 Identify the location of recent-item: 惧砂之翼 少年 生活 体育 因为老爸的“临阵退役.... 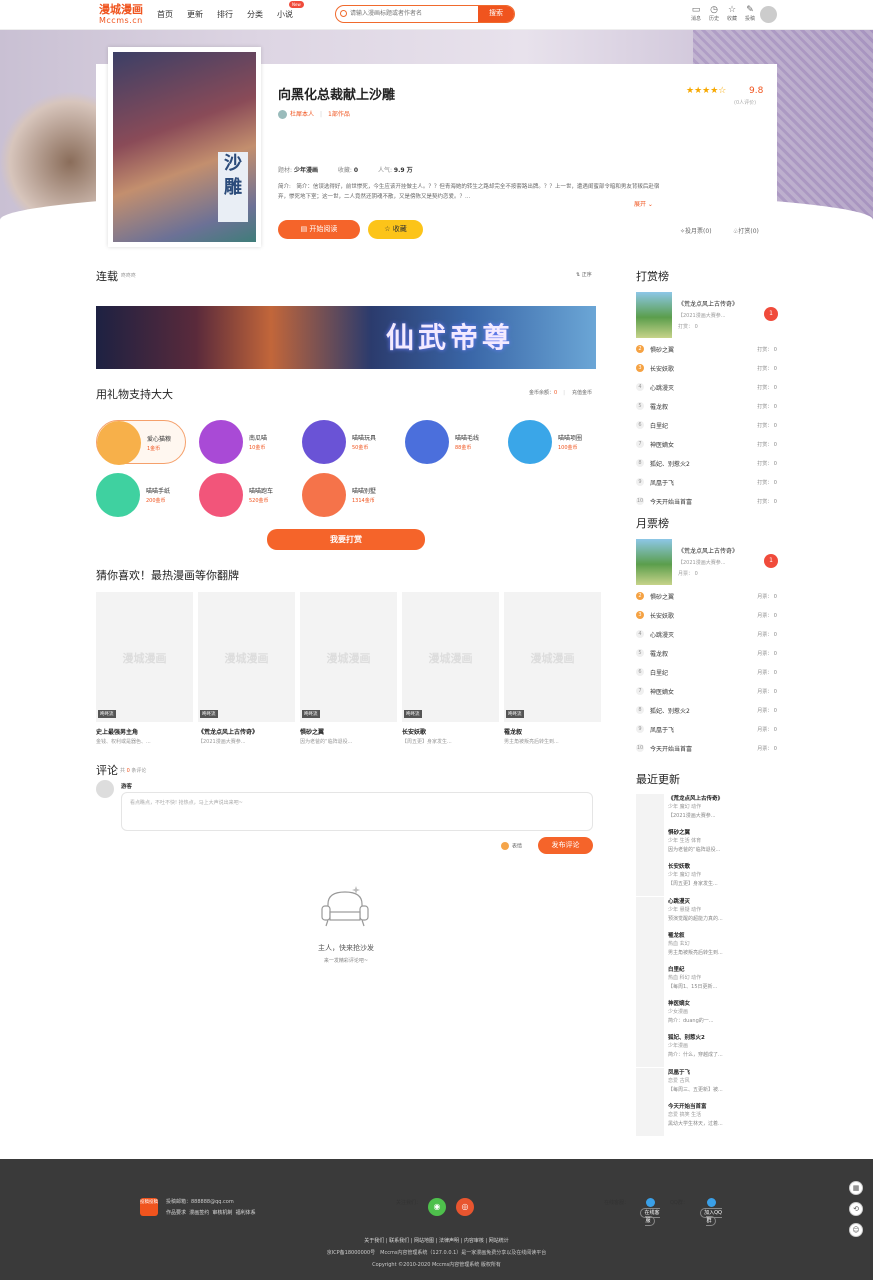
(706, 845).